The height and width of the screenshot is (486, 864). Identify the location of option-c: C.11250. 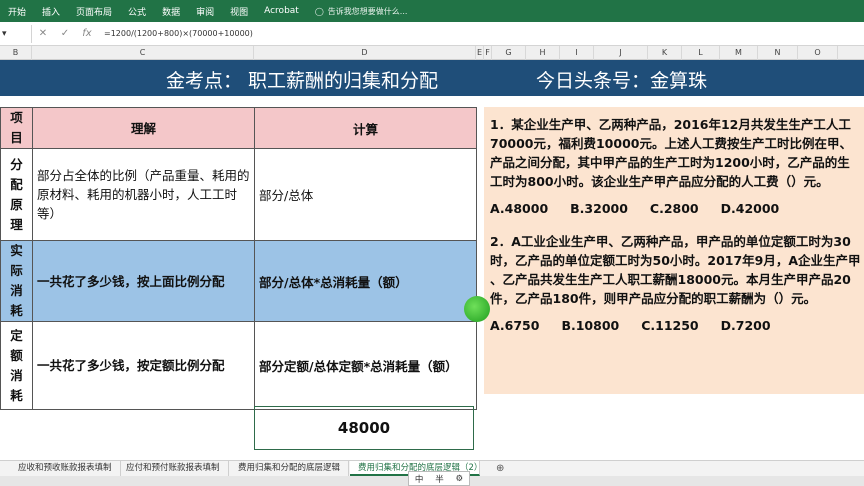
(670, 325).